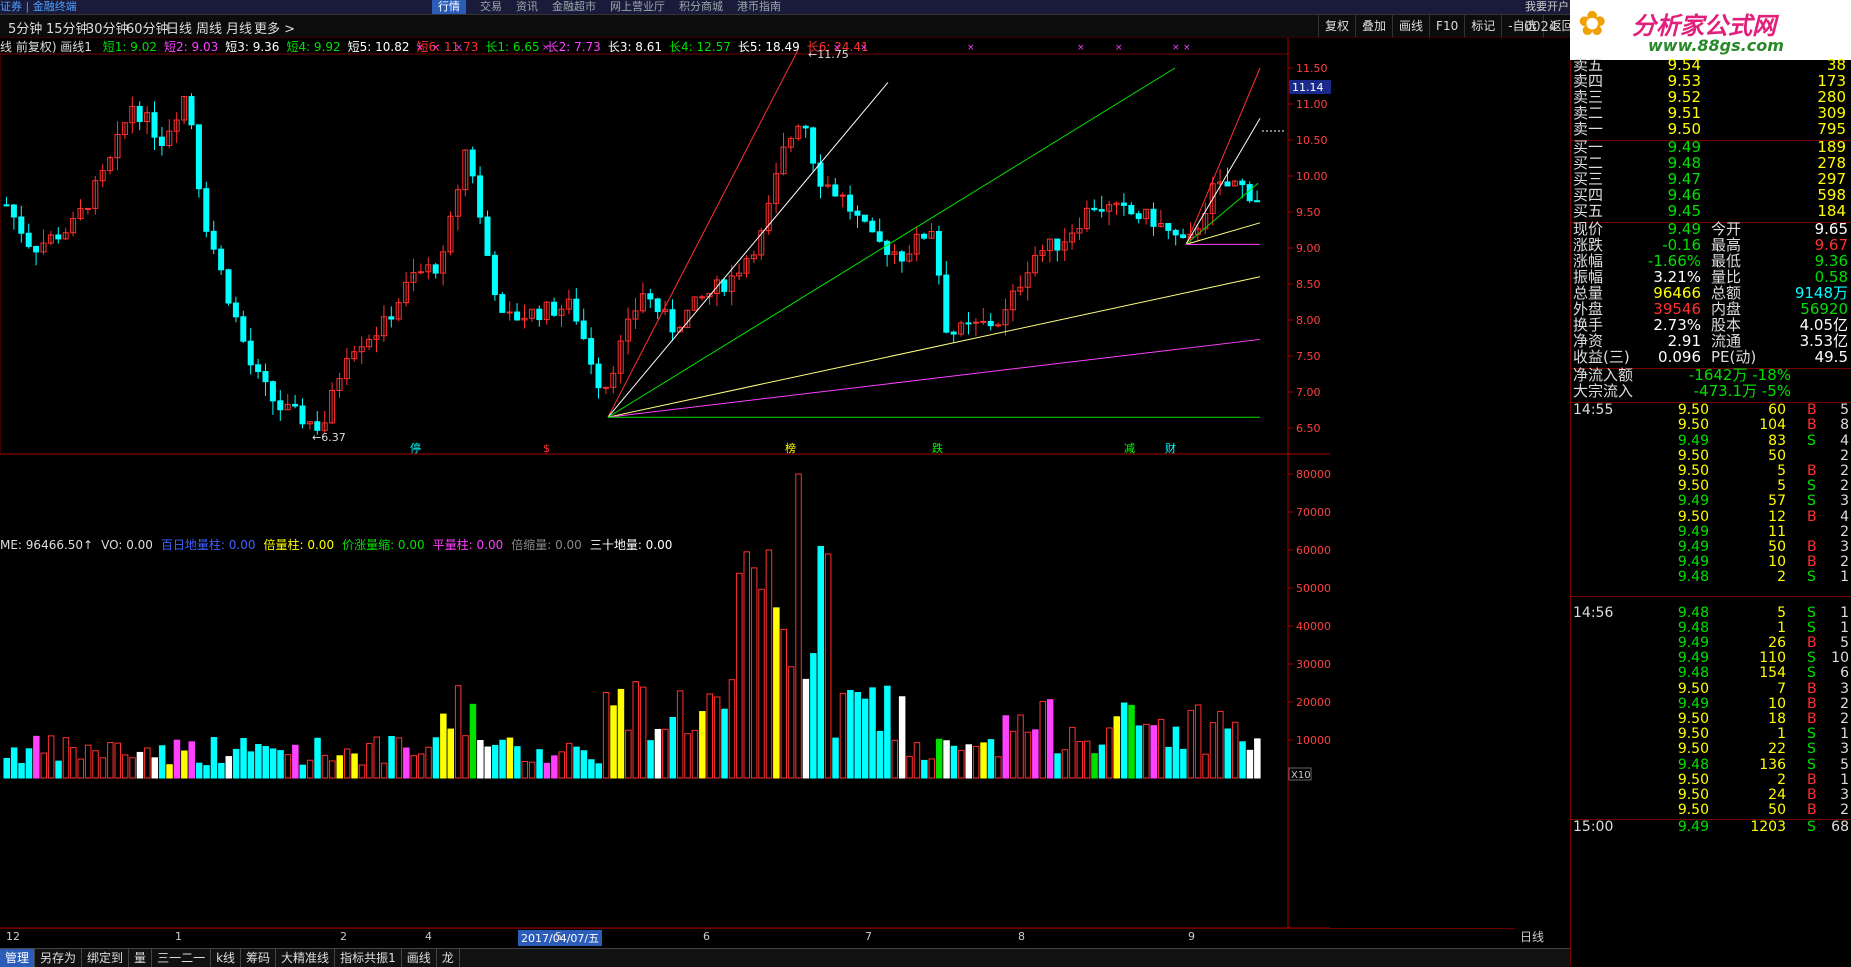 The image size is (1851, 967). What do you see at coordinates (1593, 827) in the screenshot?
I see `tick-time: 15:00` at bounding box center [1593, 827].